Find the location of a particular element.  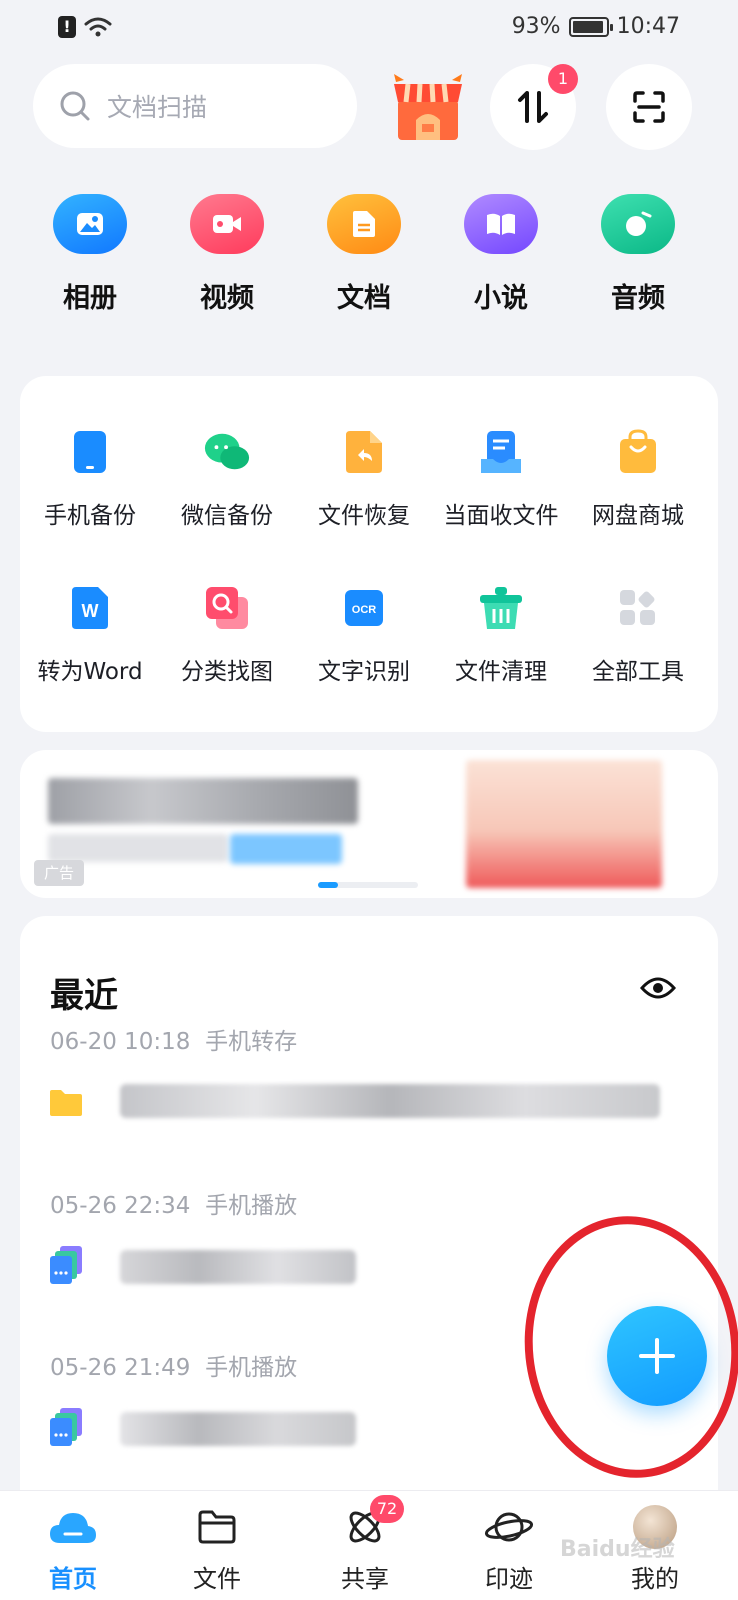

phone-backup-icon is located at coordinates (90, 452).